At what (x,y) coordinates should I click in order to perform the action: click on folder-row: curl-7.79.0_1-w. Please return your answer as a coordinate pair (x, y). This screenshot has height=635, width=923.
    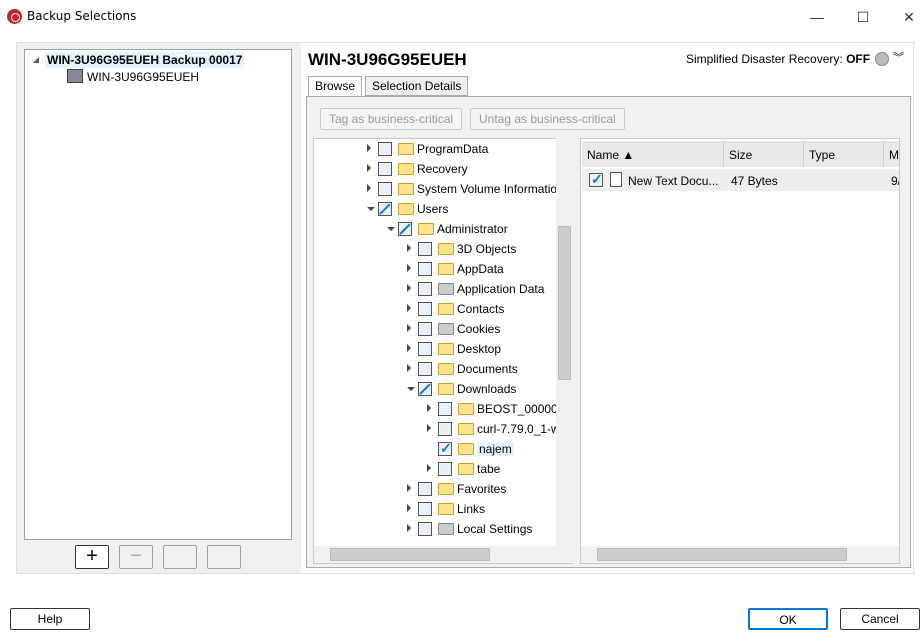
    Looking at the image, I should click on (437, 429).